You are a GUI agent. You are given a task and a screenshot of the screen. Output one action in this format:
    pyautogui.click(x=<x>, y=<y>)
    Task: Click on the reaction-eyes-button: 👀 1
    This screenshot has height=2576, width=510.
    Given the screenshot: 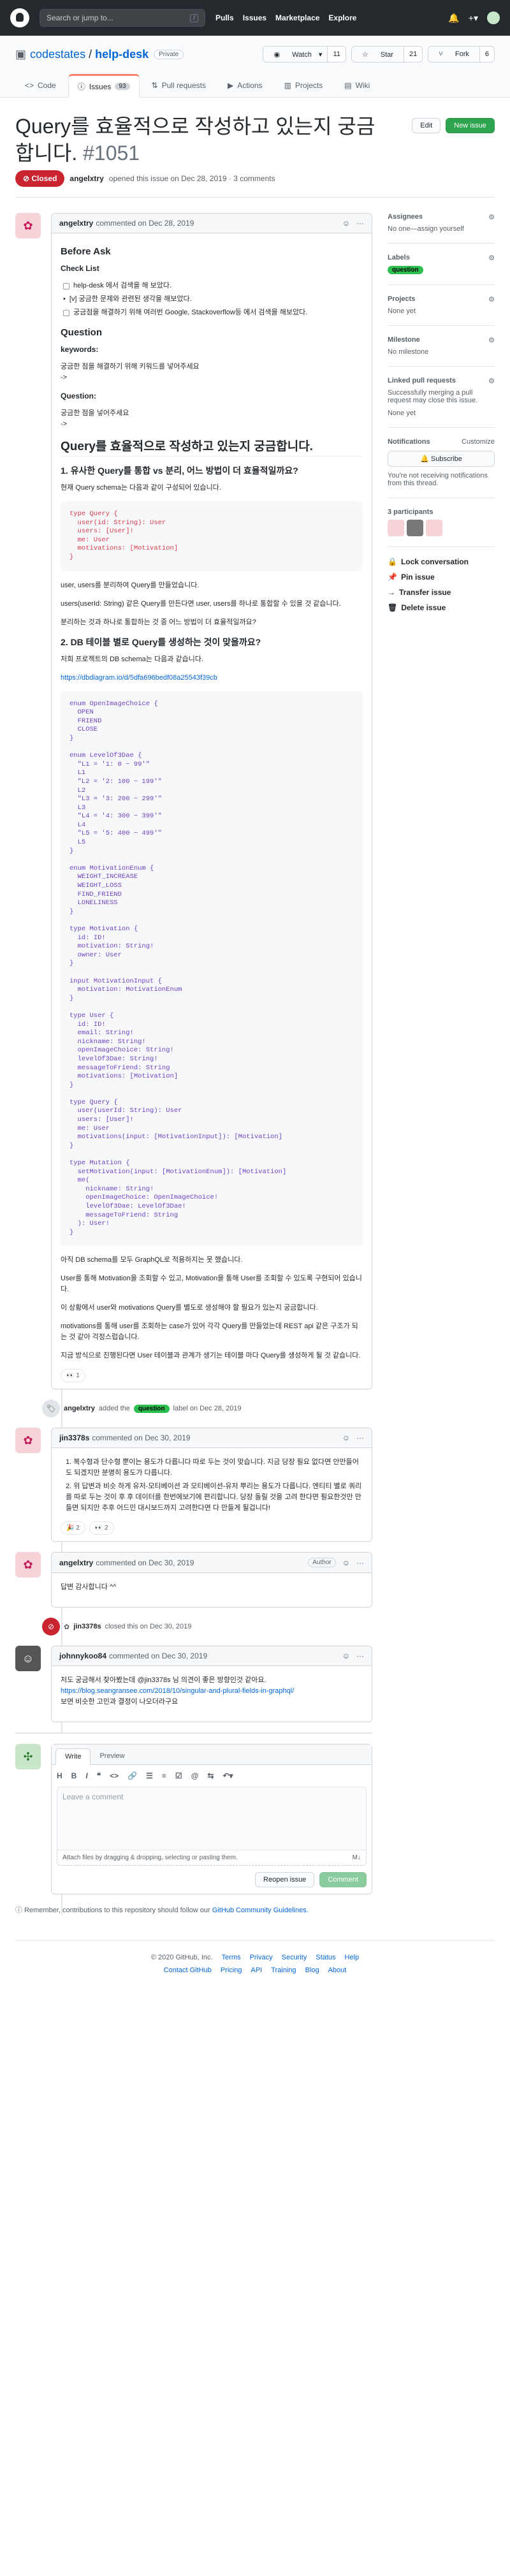 What is the action you would take?
    pyautogui.click(x=73, y=1376)
    